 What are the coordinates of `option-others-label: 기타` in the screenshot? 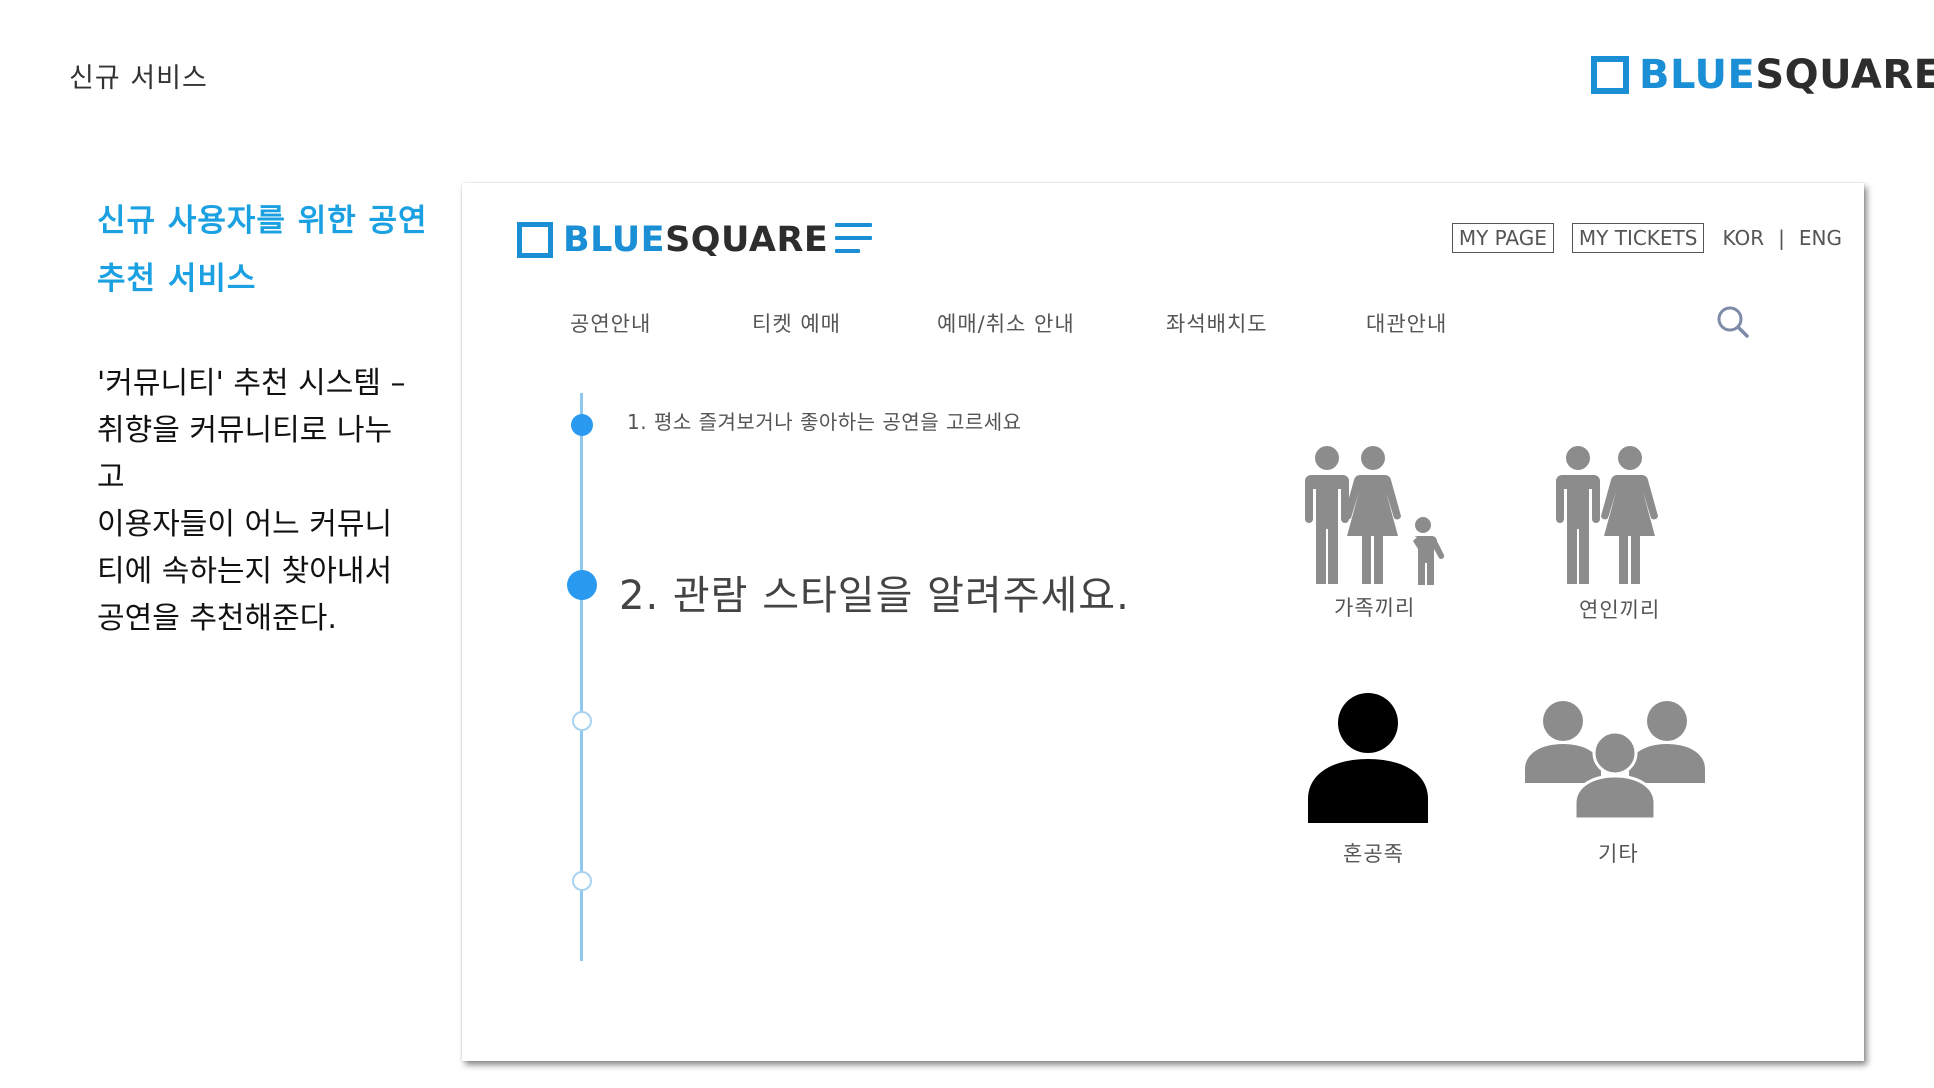 It's located at (1618, 853).